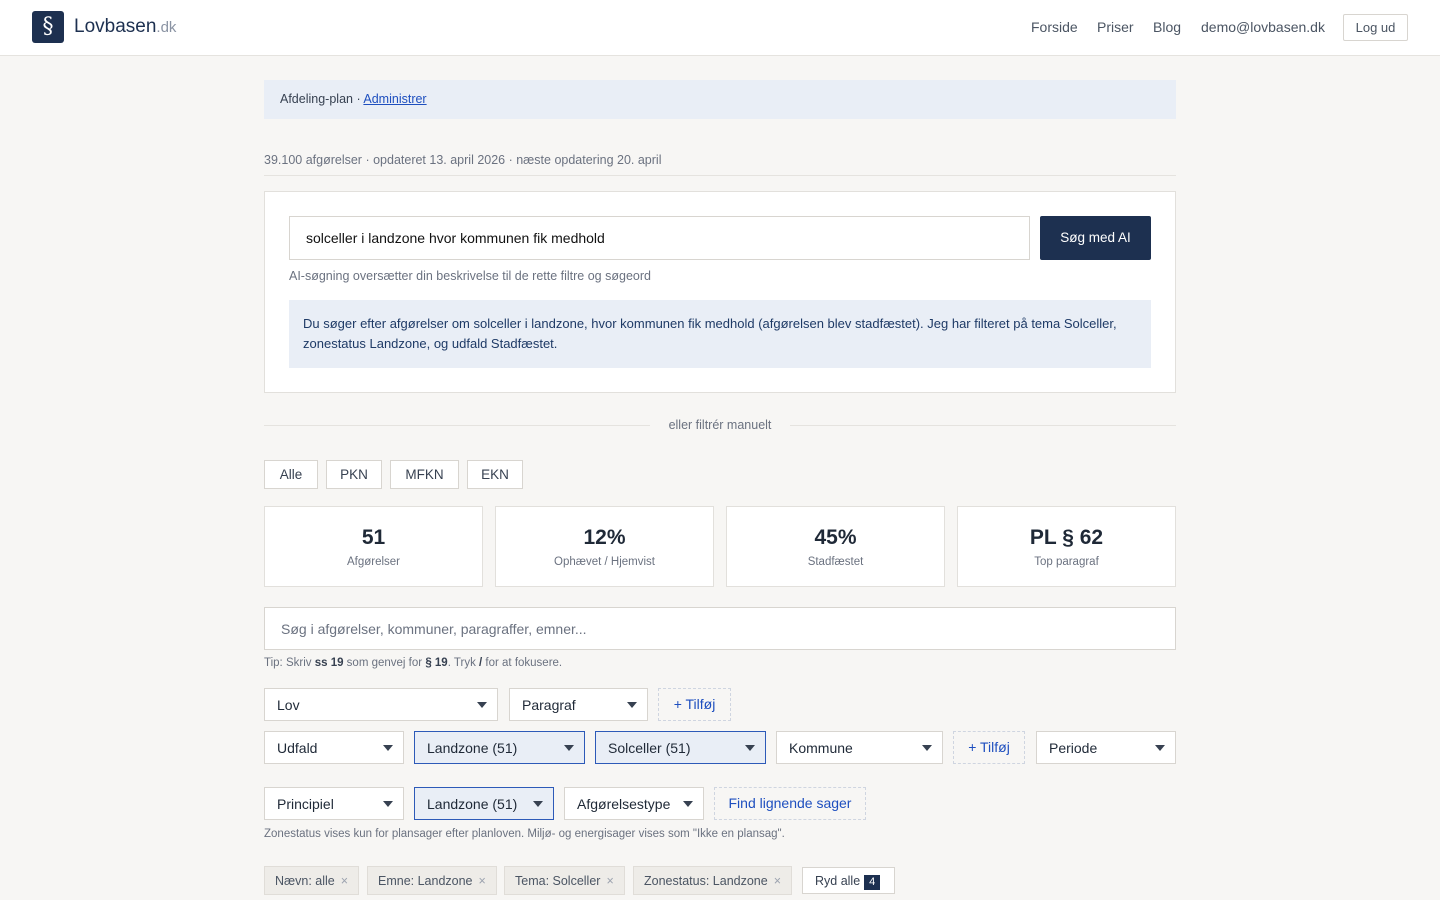 The image size is (1440, 900). I want to click on stat-card-overturned: 12% Ophævet / Hjemvist, so click(604, 546).